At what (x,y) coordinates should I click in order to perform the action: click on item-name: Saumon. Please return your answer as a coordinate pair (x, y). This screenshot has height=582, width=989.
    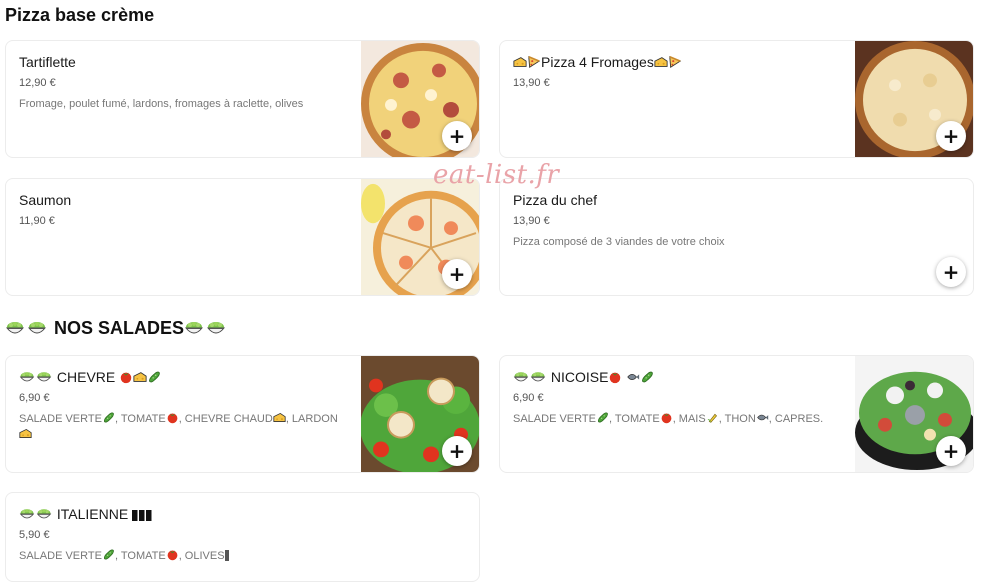
    Looking at the image, I should click on (45, 200).